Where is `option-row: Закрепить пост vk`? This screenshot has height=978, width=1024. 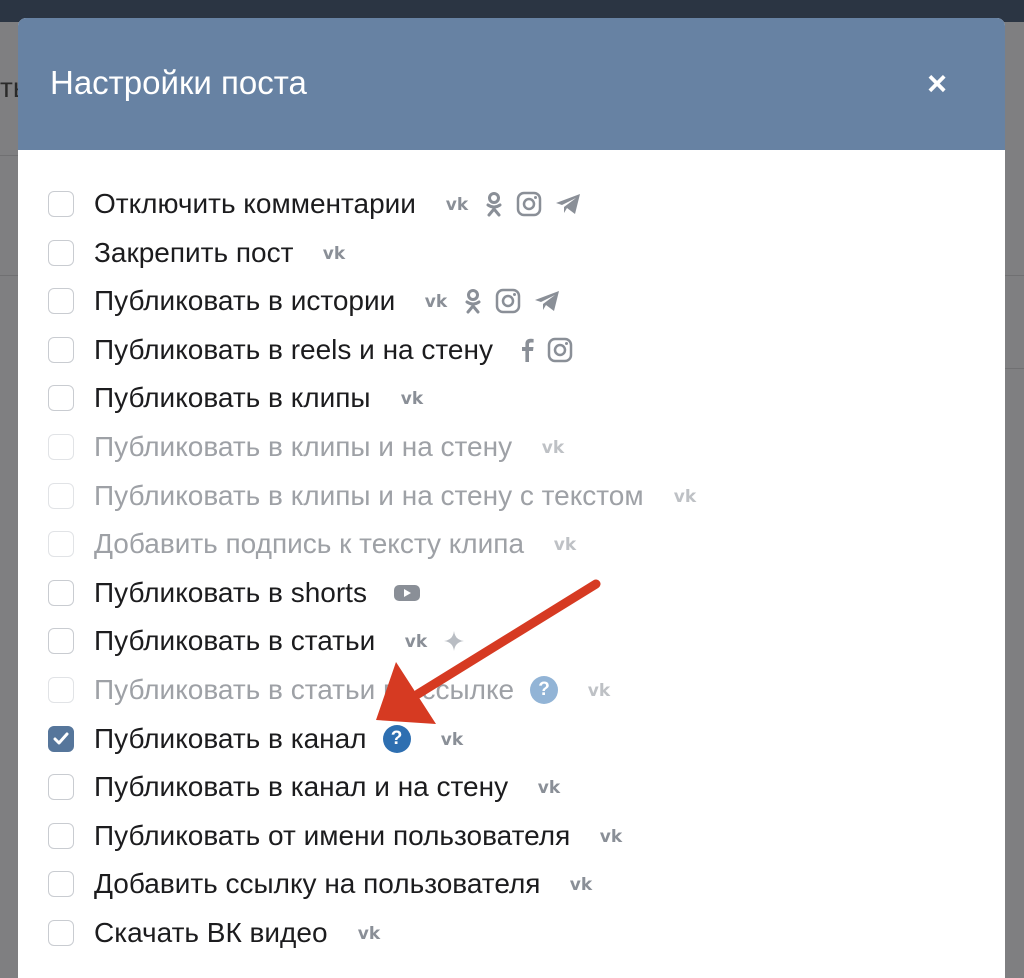
option-row: Закрепить пост vk is located at coordinates (518, 253).